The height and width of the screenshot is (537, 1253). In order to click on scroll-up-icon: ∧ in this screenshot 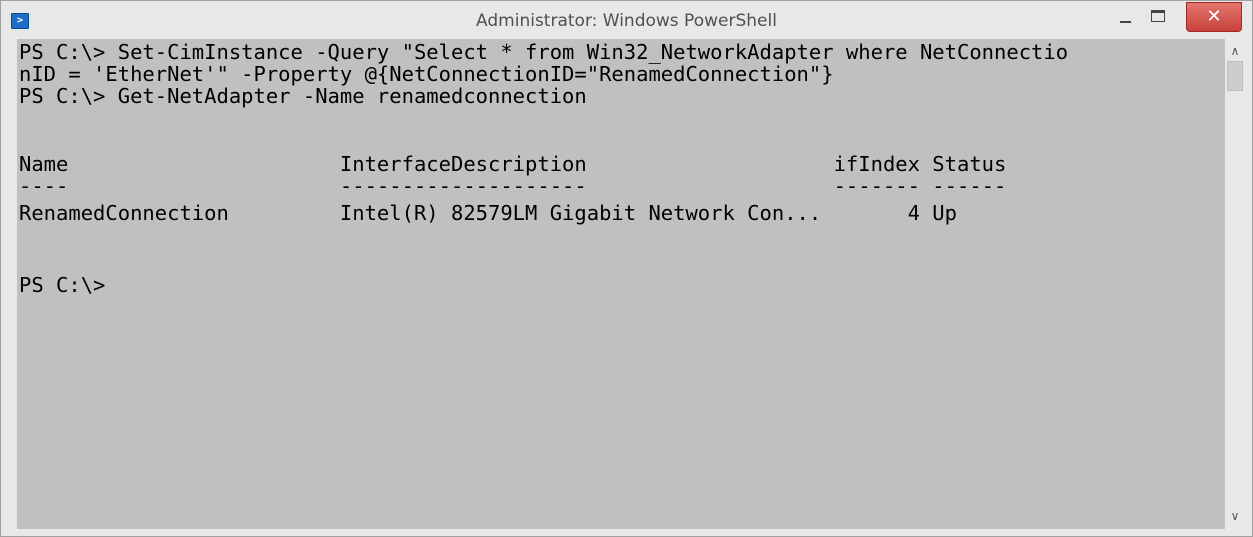, I will do `click(1235, 51)`.